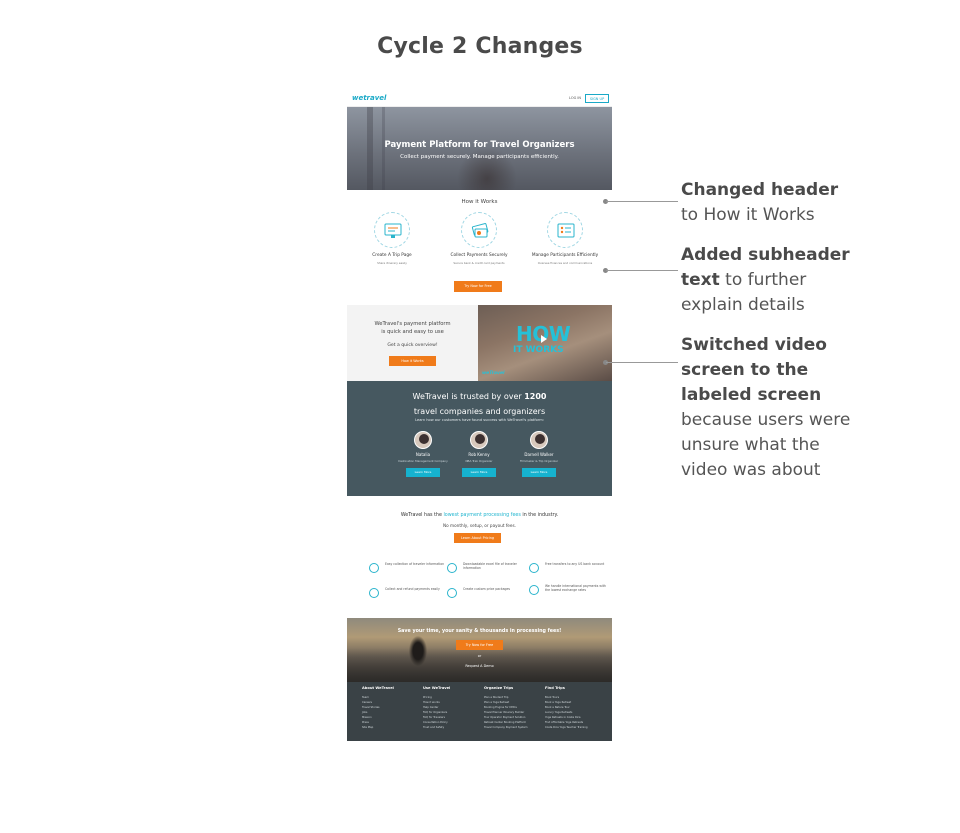 The height and width of the screenshot is (833, 960). Describe the element at coordinates (393, 727) in the screenshot. I see `footer-link: Site Map` at that location.